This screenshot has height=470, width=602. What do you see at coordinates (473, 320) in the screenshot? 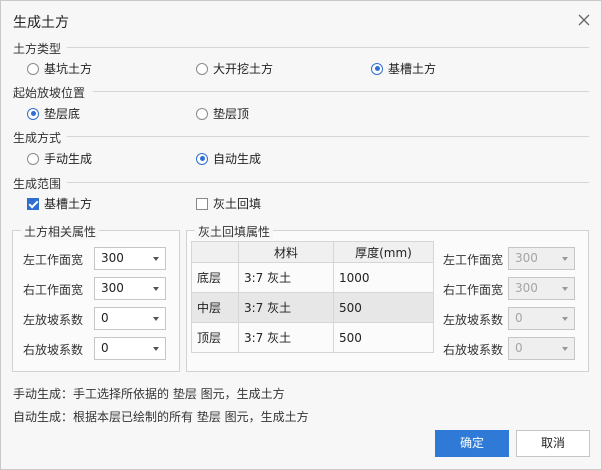
I see `fill-left-slope-coef-label: 左放坡系数` at bounding box center [473, 320].